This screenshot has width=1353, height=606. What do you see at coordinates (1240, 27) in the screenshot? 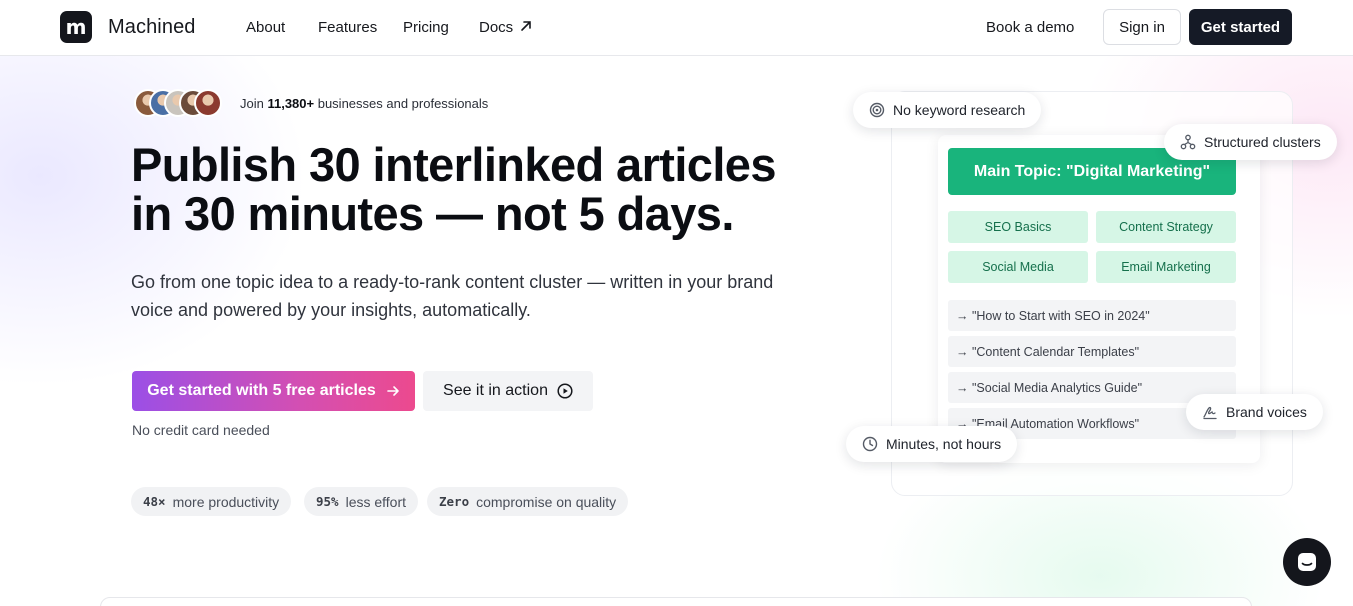
I see `get-started-button: Get started` at bounding box center [1240, 27].